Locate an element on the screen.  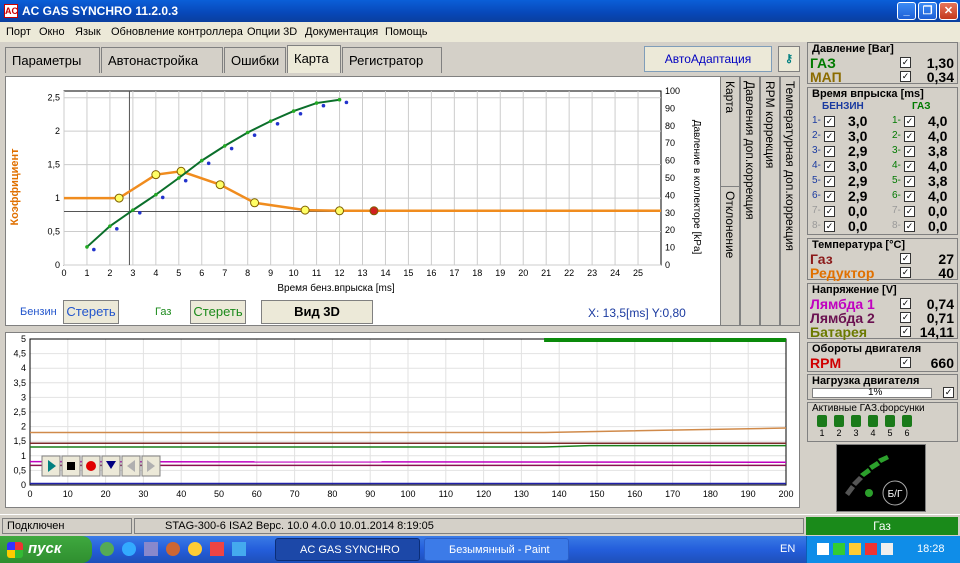
tab-parameters: Параметры is located at coordinates (52, 60).